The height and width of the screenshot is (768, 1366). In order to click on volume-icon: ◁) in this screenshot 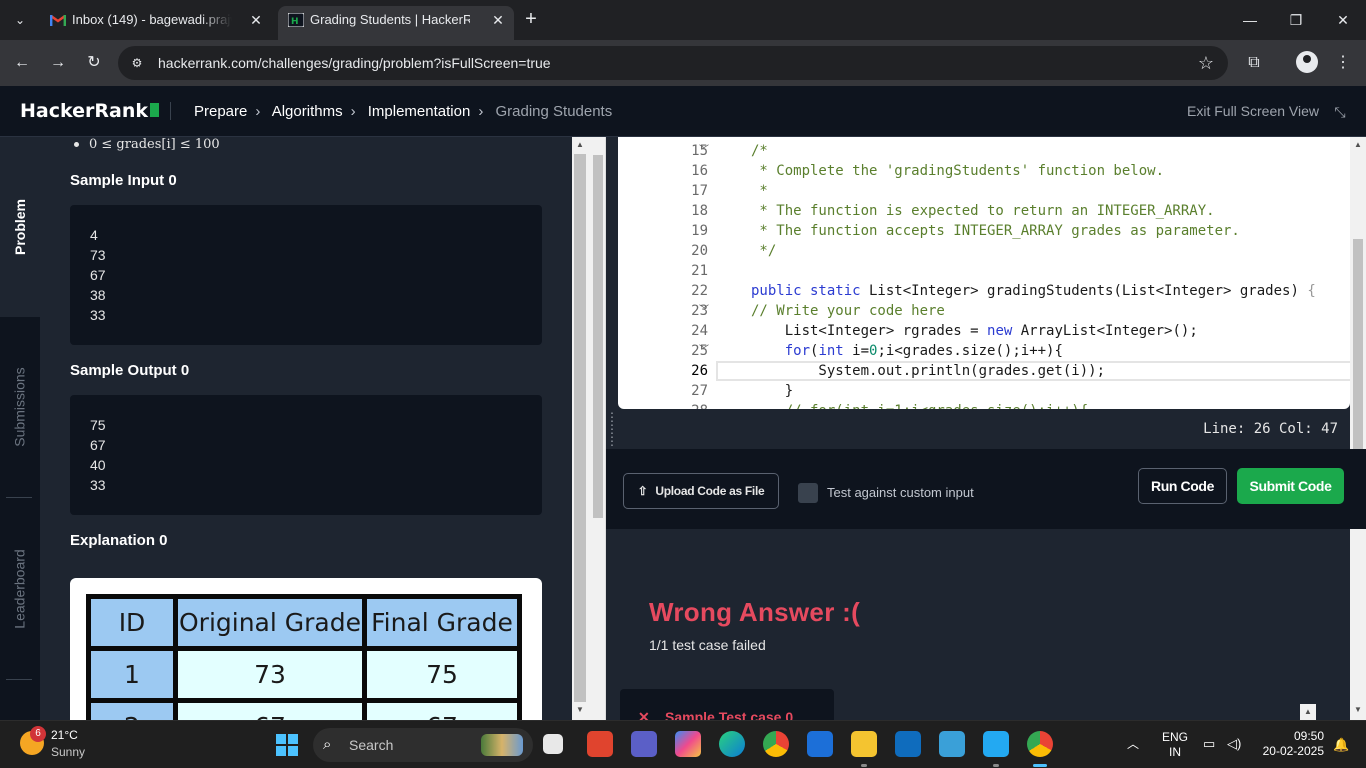, I will do `click(1234, 744)`.